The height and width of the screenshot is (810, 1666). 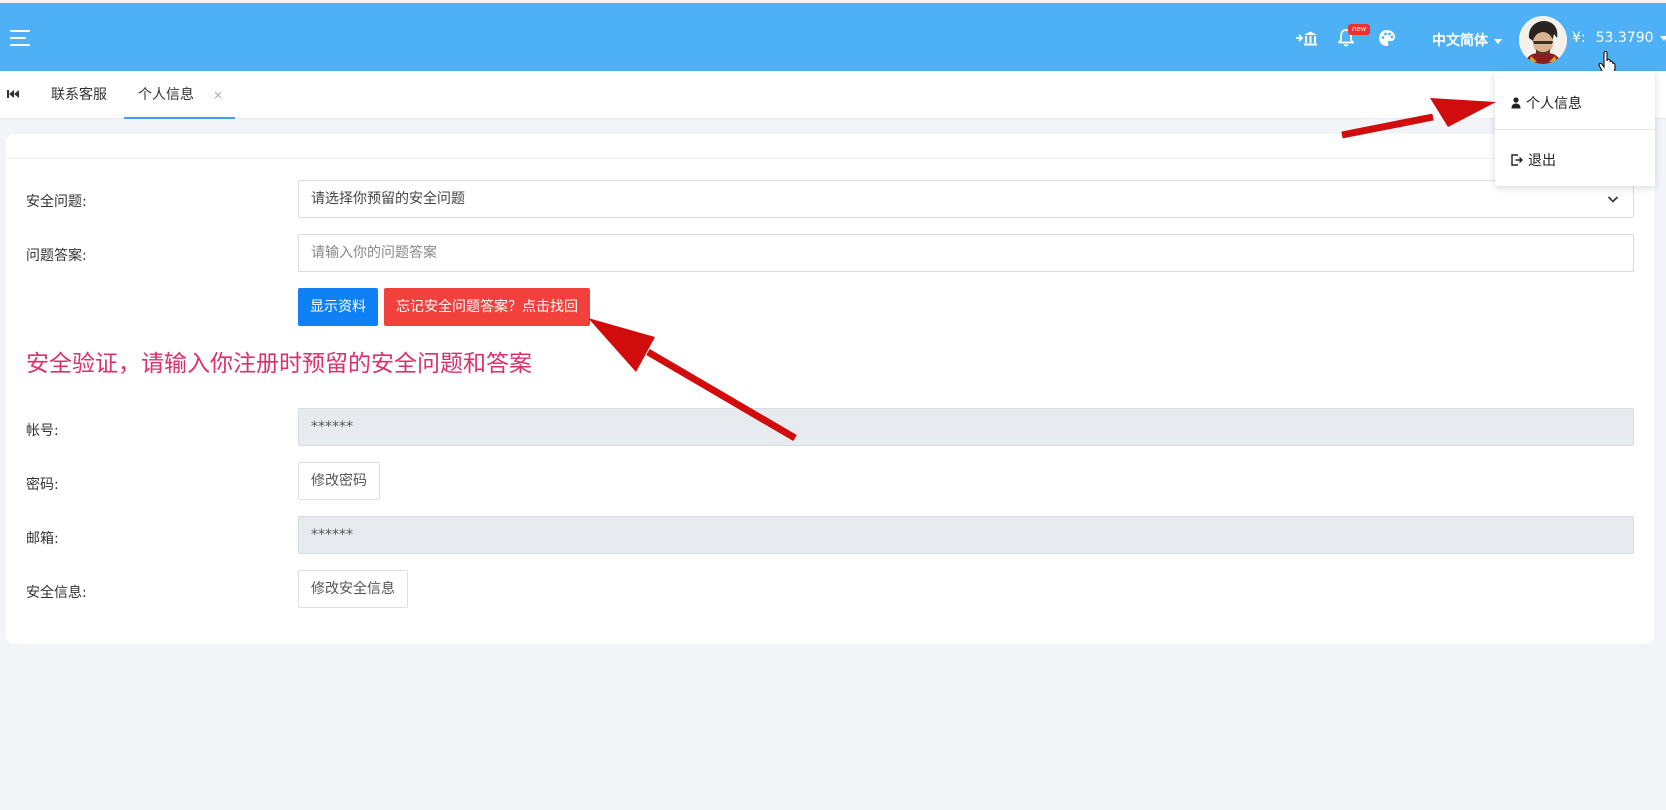 What do you see at coordinates (966, 535) in the screenshot?
I see `email-field: ******` at bounding box center [966, 535].